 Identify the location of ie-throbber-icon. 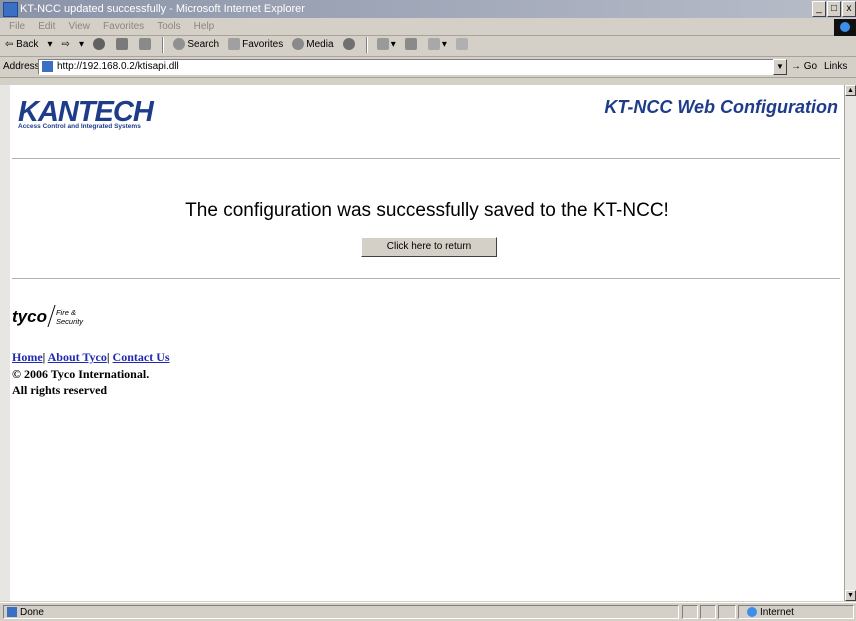
(845, 27).